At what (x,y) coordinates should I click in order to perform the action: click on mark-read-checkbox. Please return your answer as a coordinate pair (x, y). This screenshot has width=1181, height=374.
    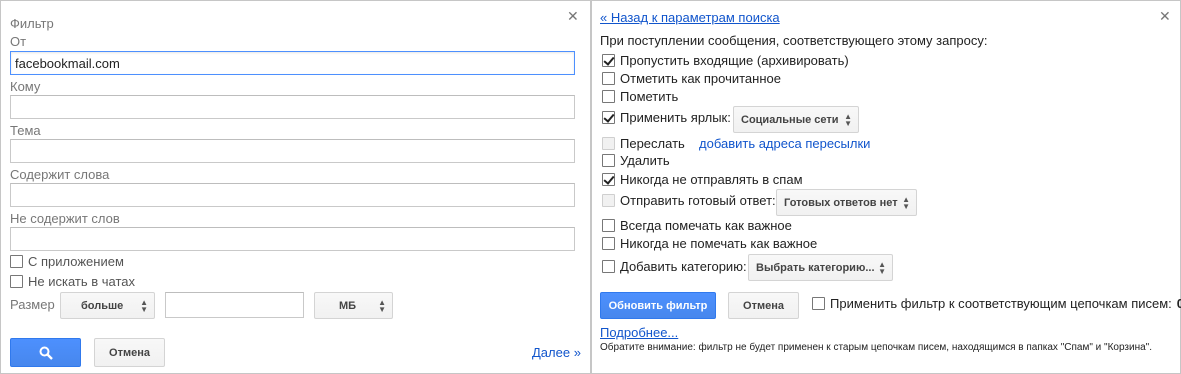
    Looking at the image, I should click on (608, 78).